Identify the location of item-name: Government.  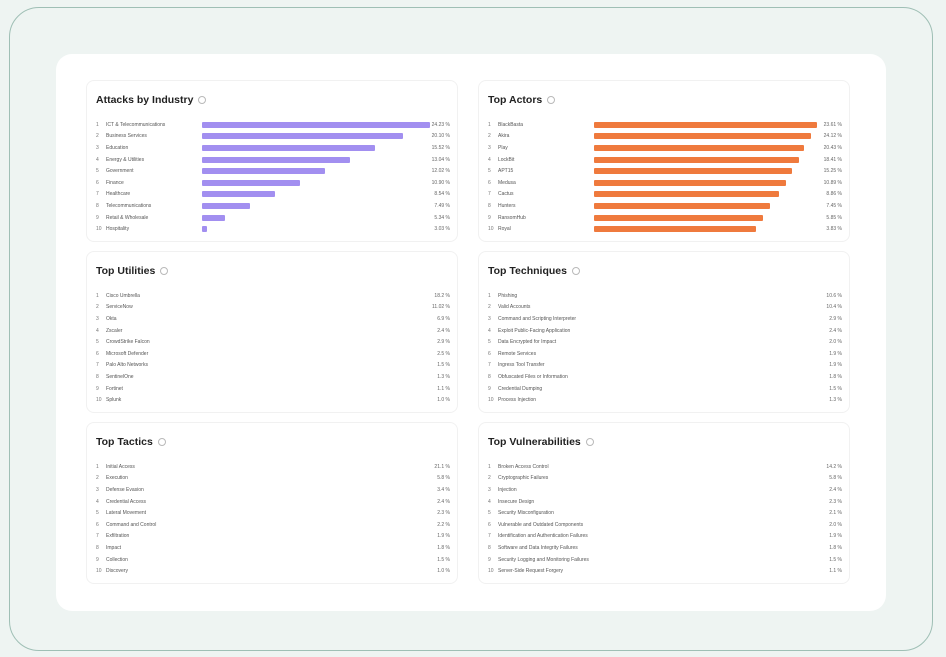
(120, 171).